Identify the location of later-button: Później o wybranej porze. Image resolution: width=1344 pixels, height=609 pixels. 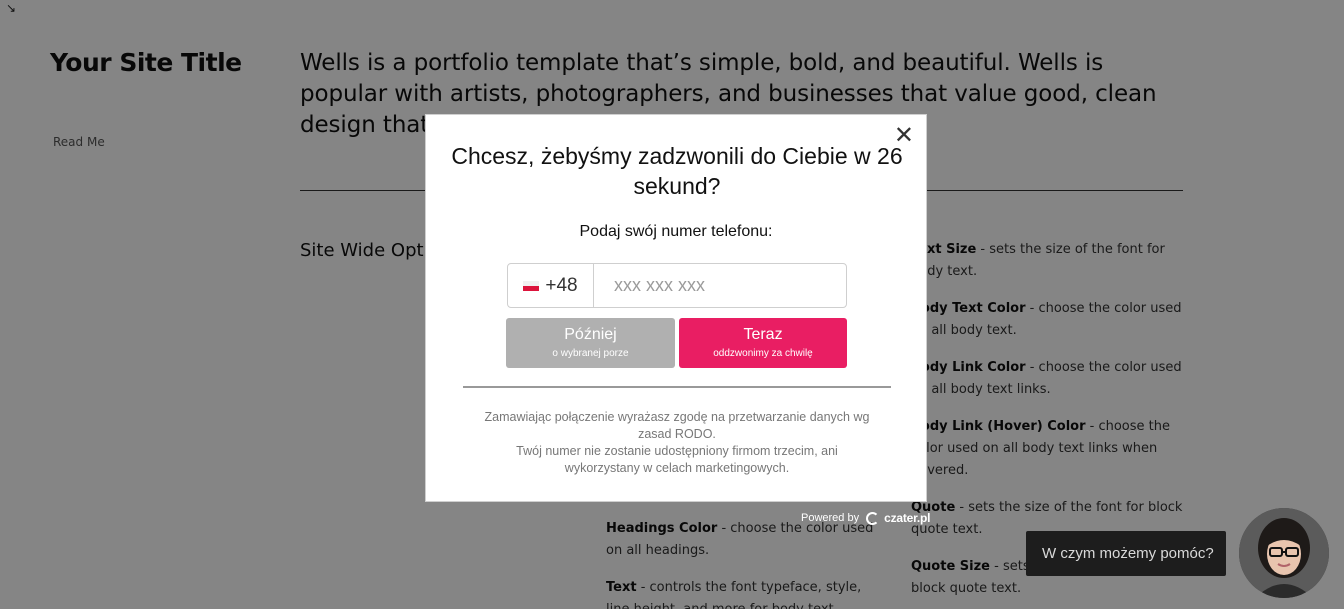
(590, 343).